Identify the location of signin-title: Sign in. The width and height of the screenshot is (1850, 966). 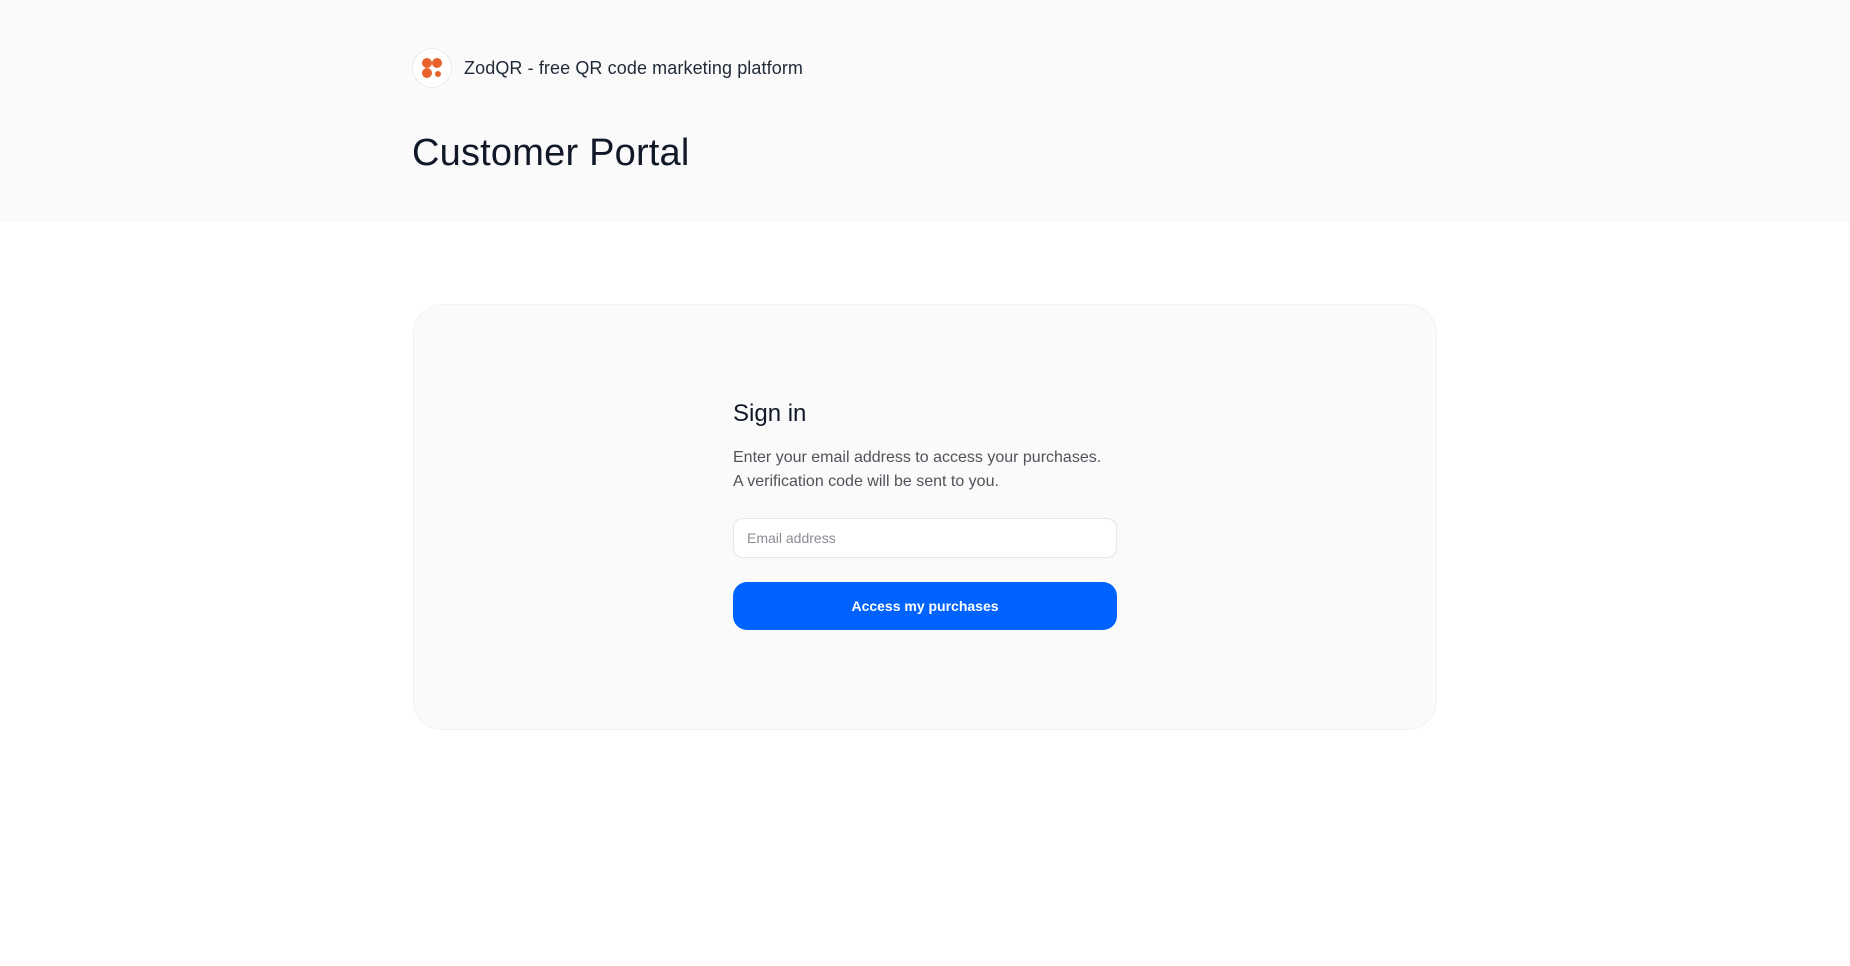
(770, 413).